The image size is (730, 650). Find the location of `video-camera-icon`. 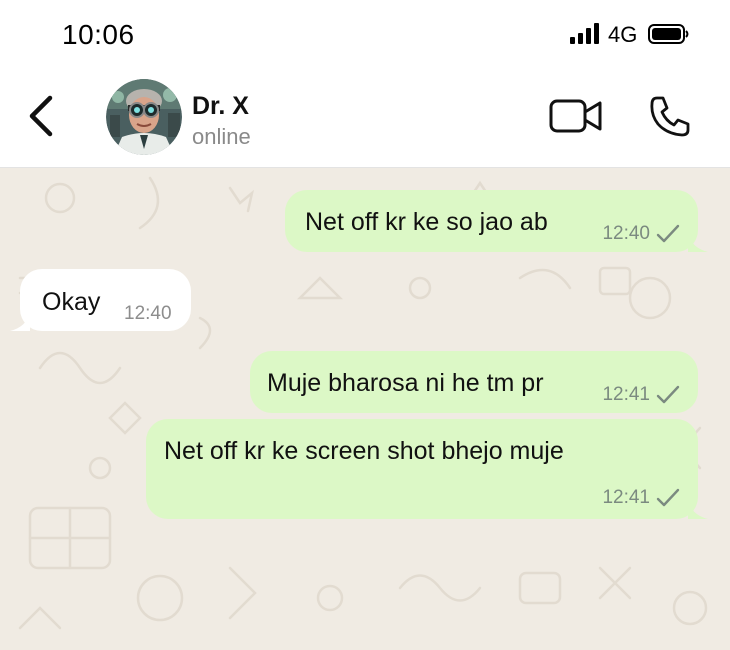

video-camera-icon is located at coordinates (576, 116).